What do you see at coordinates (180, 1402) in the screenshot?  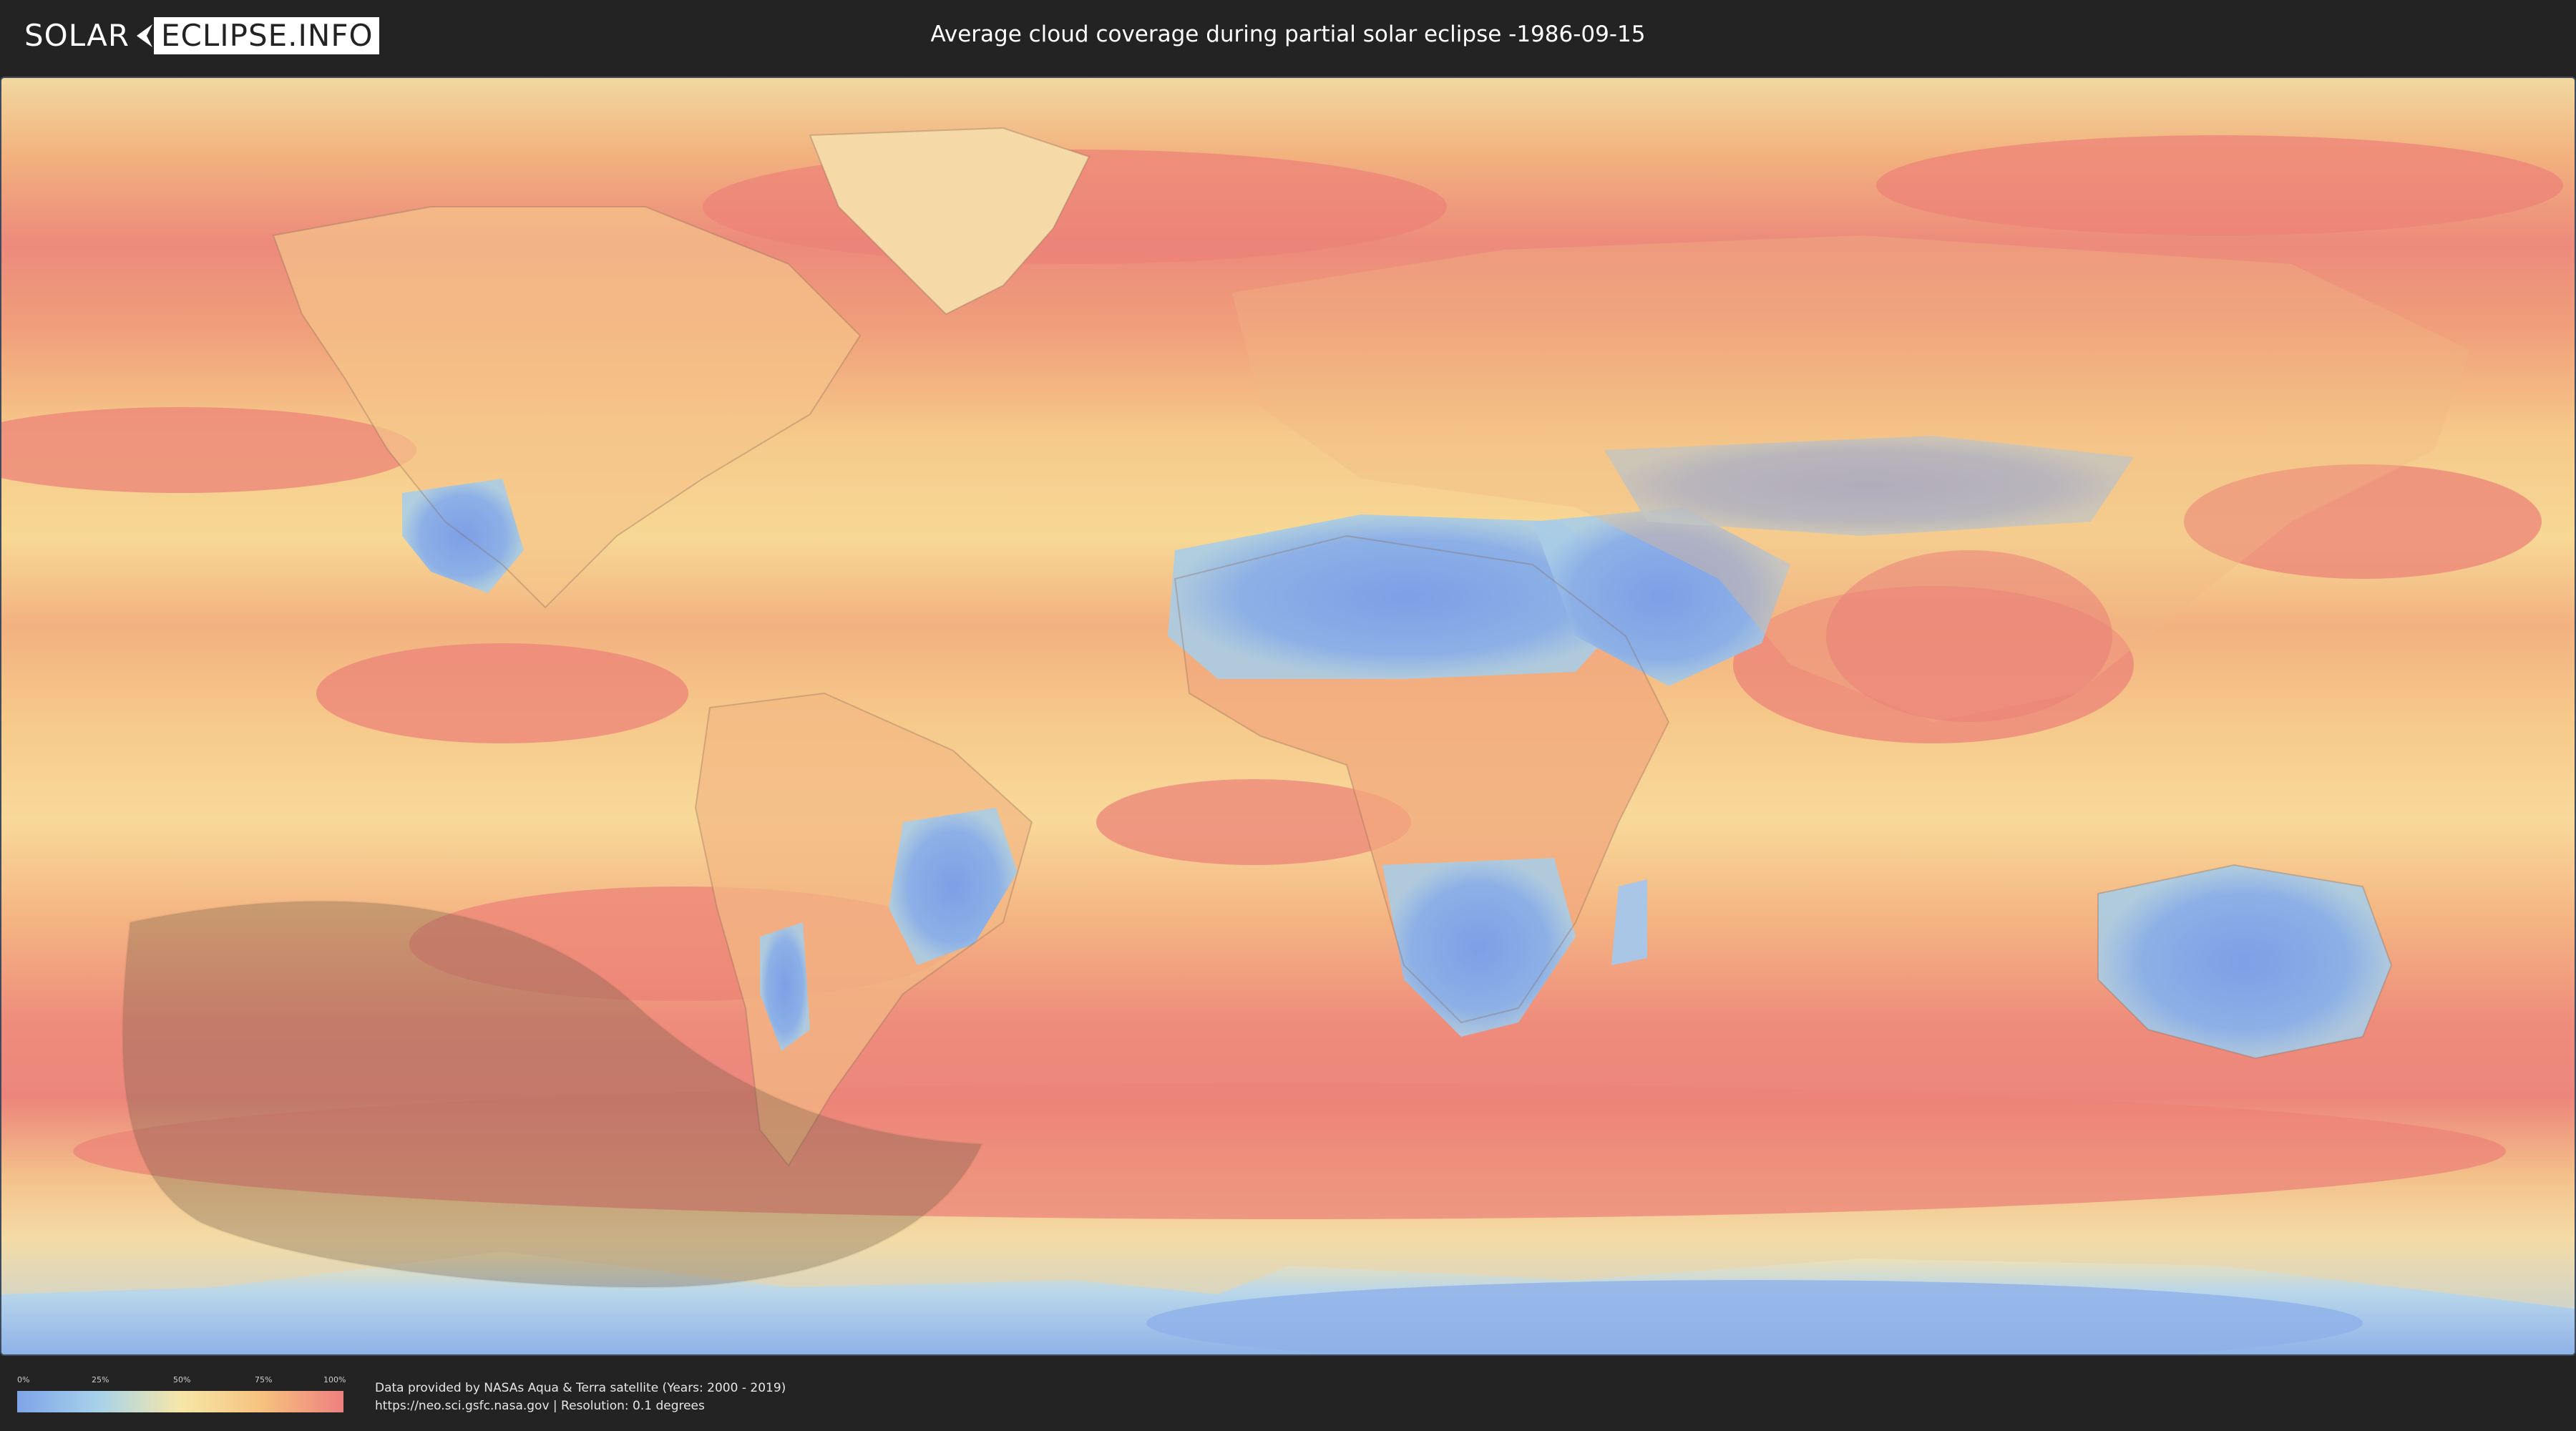 I see `legend-color-bar` at bounding box center [180, 1402].